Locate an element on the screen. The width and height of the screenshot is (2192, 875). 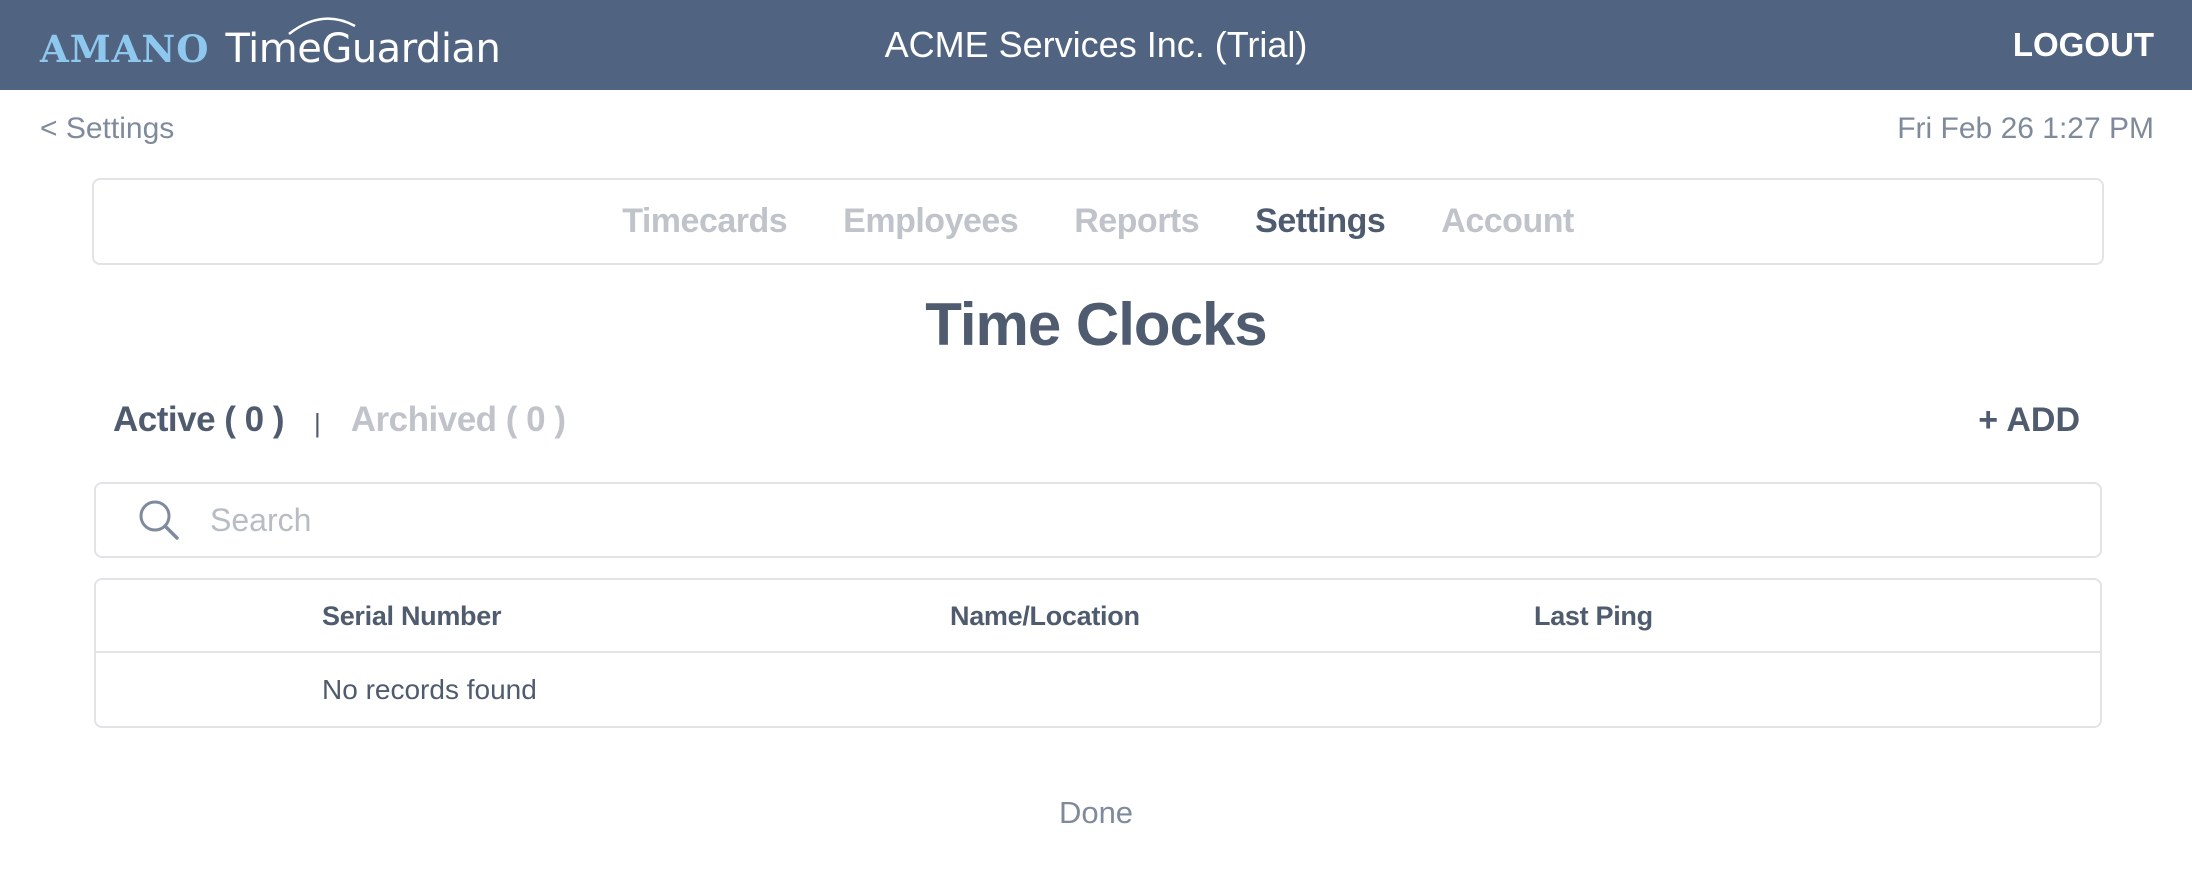
column-header-name-location: Name/Location is located at coordinates (1045, 616).